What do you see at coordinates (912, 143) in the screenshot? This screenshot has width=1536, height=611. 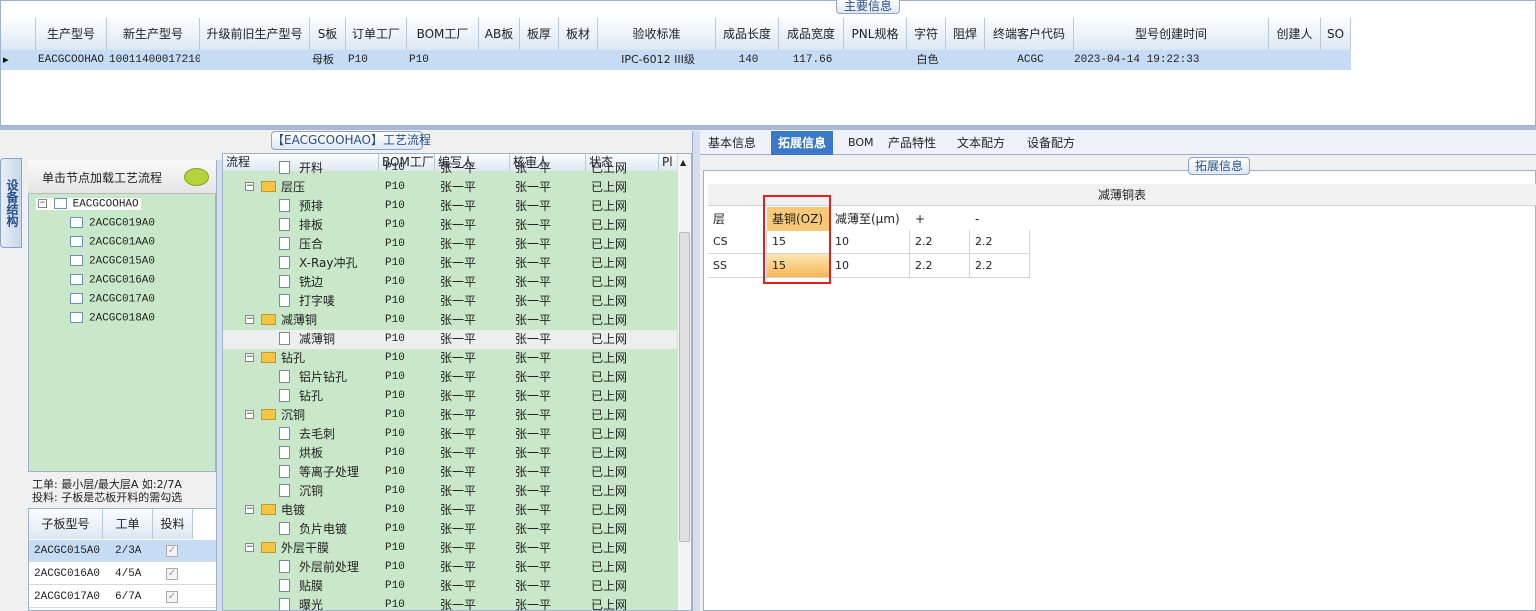 I see `tab-product-features: 产品特性` at bounding box center [912, 143].